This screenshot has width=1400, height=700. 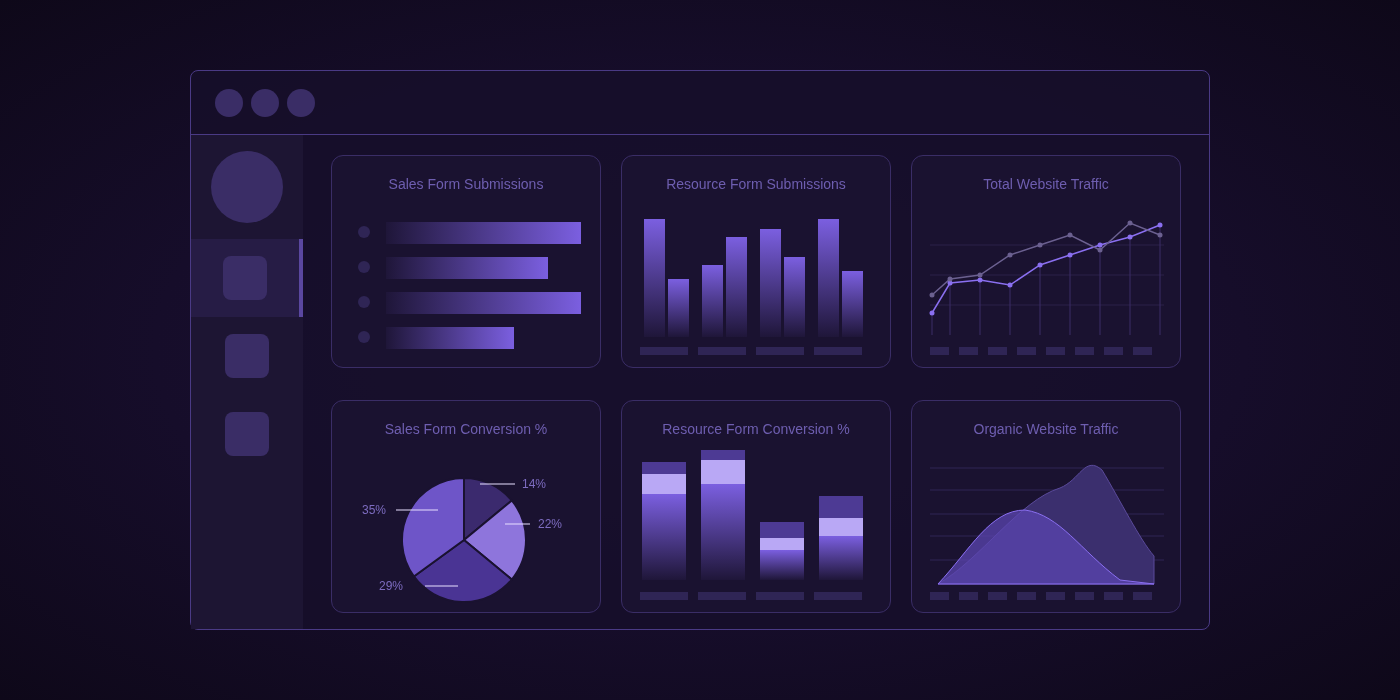 What do you see at coordinates (466, 429) in the screenshot?
I see `card-title: Sales Form Conversion %` at bounding box center [466, 429].